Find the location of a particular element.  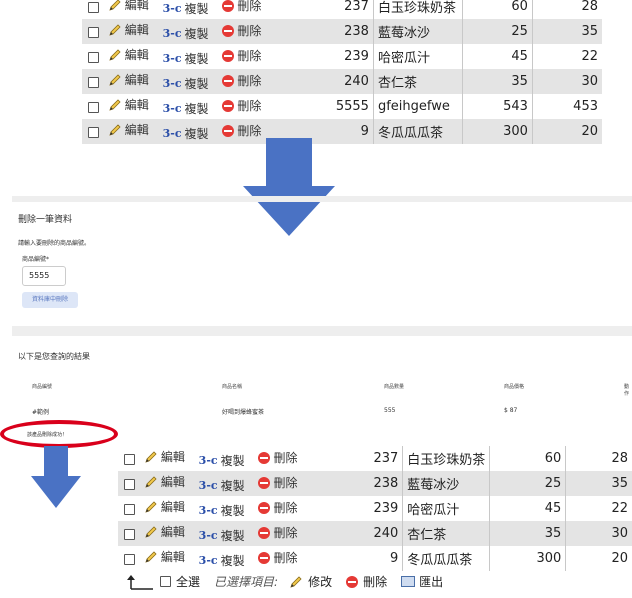

table-row: 編輯 3-c 複製 刪除 239 哈密瓜汁 45 22 is located at coordinates (375, 508).